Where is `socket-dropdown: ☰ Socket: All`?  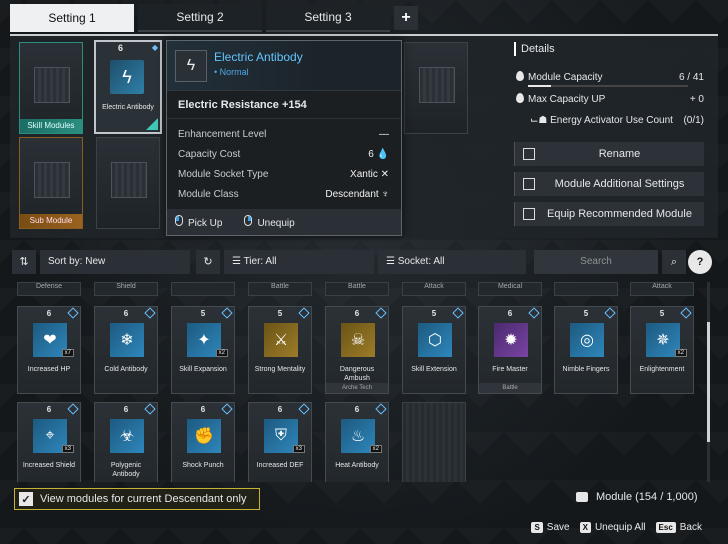 socket-dropdown: ☰ Socket: All is located at coordinates (452, 262).